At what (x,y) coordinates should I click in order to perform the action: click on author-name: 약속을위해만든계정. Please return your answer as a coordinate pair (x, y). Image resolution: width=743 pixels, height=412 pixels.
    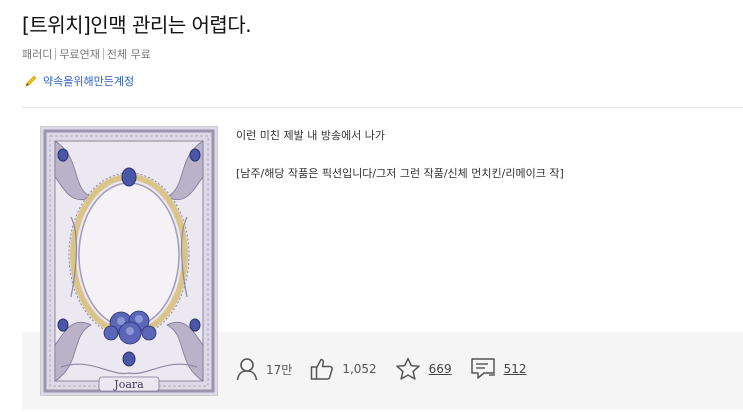
    Looking at the image, I should click on (89, 81).